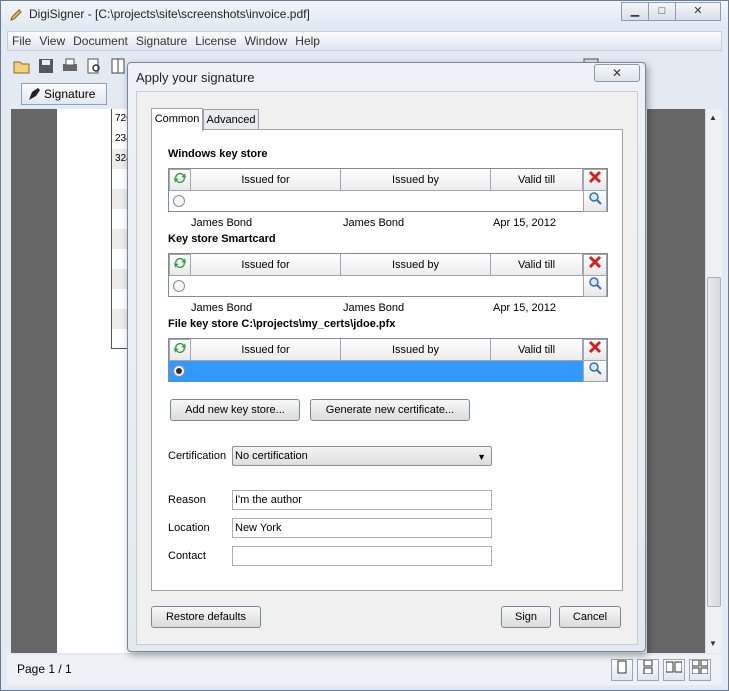  I want to click on open-folder-icon, so click(22, 66).